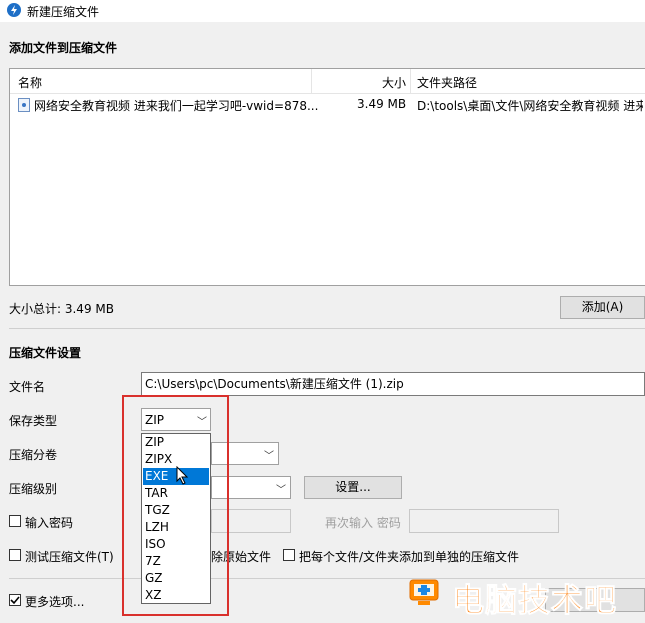  Describe the element at coordinates (14, 10) in the screenshot. I see `app-logo-icon` at that location.